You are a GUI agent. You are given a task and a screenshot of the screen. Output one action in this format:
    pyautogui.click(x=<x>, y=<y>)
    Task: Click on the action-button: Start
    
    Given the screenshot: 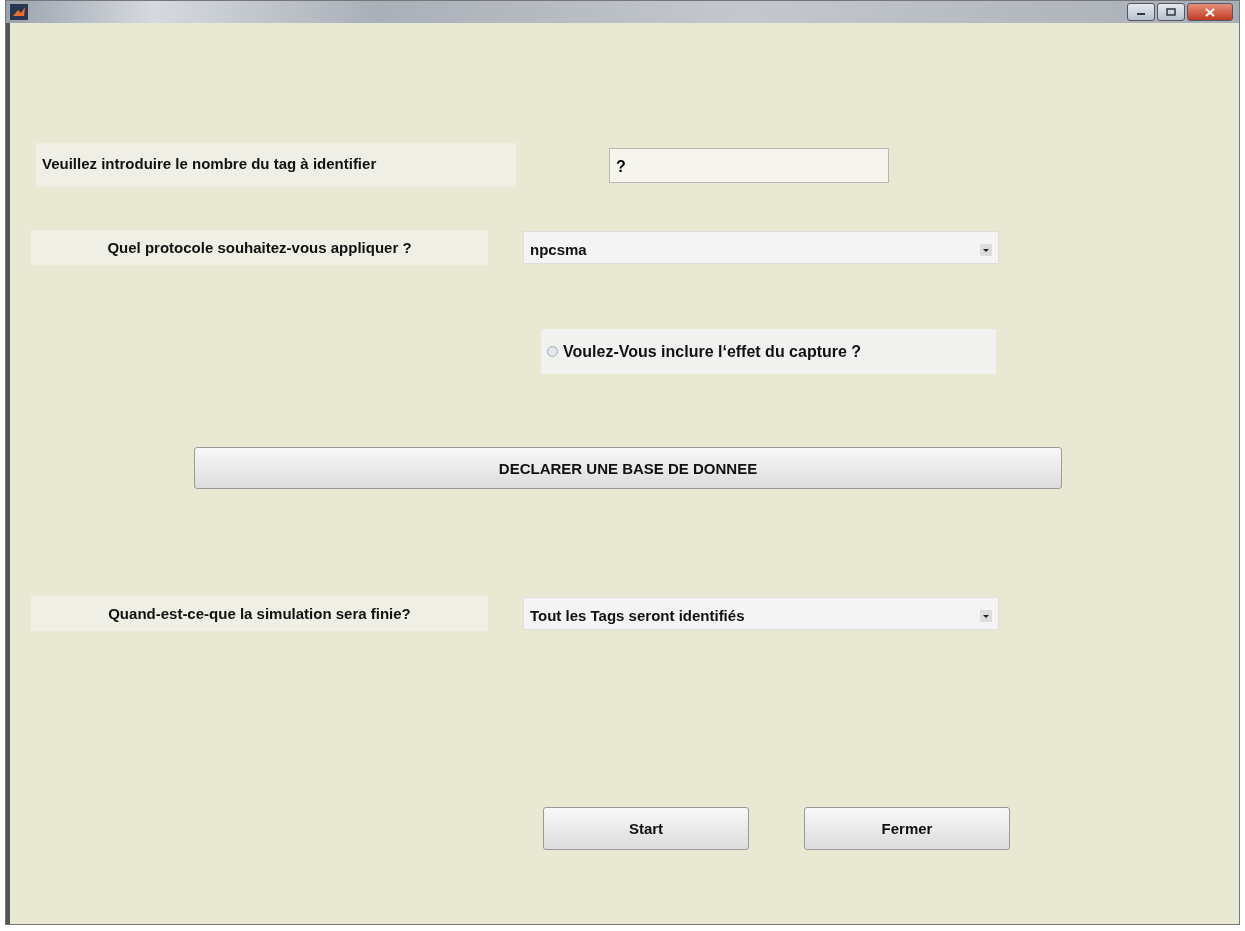 What is the action you would take?
    pyautogui.click(x=646, y=828)
    